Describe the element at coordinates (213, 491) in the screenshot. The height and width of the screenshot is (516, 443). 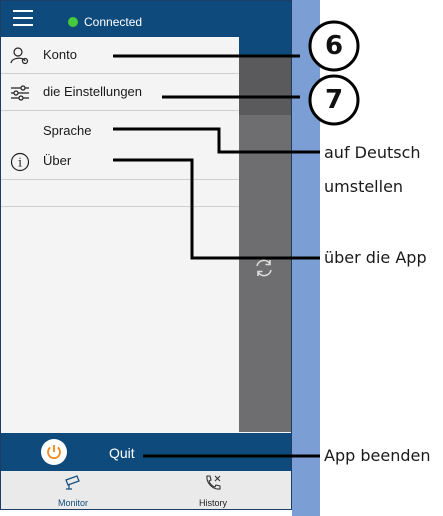
I see `nav-history: History` at that location.